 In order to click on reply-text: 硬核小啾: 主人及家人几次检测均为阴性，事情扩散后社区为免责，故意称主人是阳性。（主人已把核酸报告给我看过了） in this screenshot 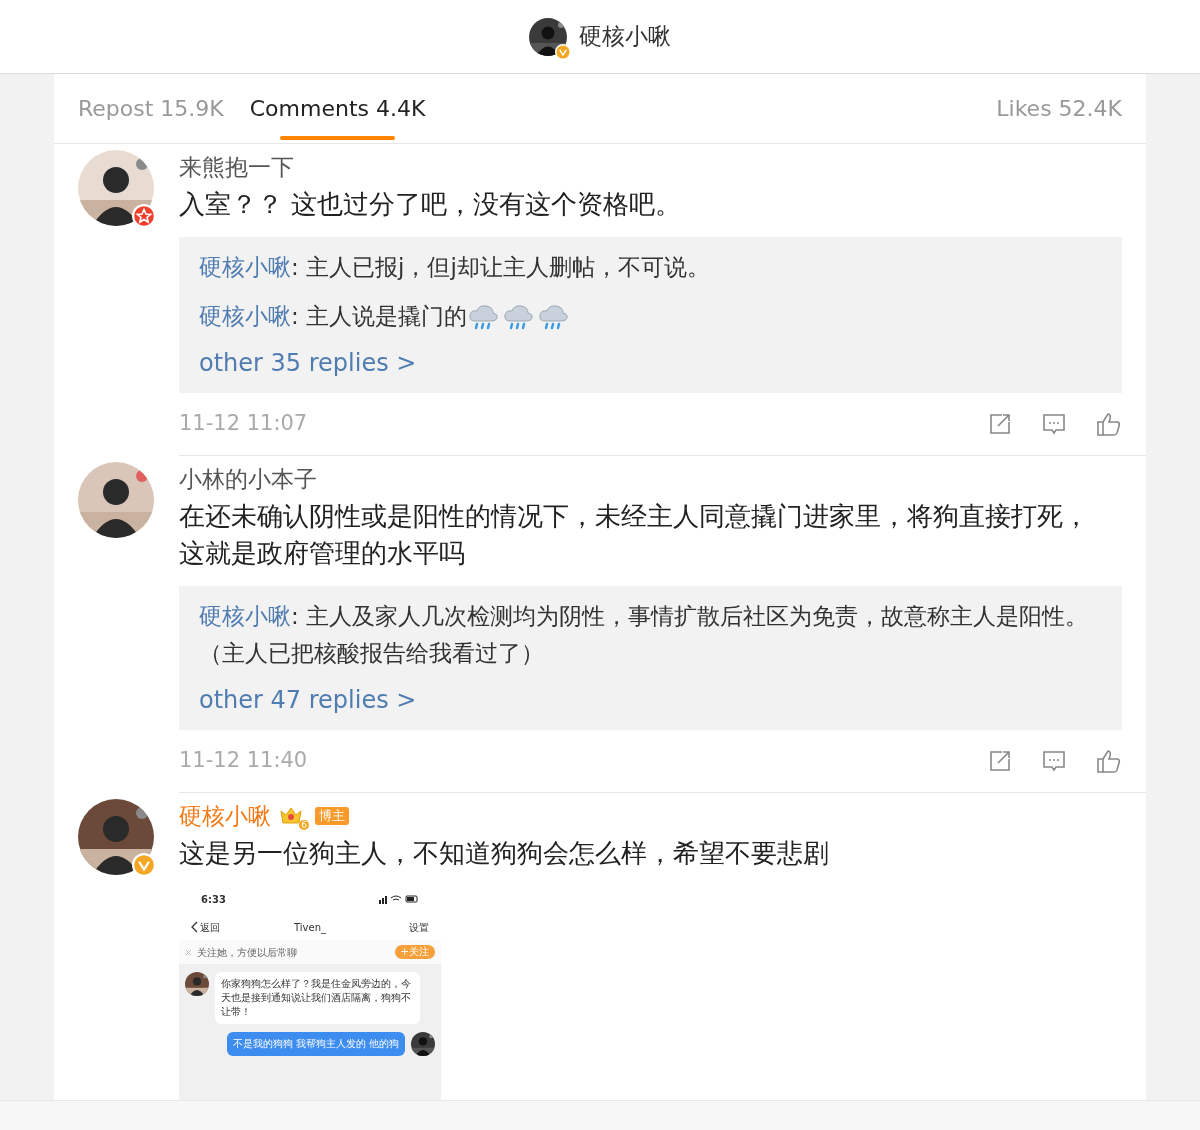, I will do `click(644, 635)`.